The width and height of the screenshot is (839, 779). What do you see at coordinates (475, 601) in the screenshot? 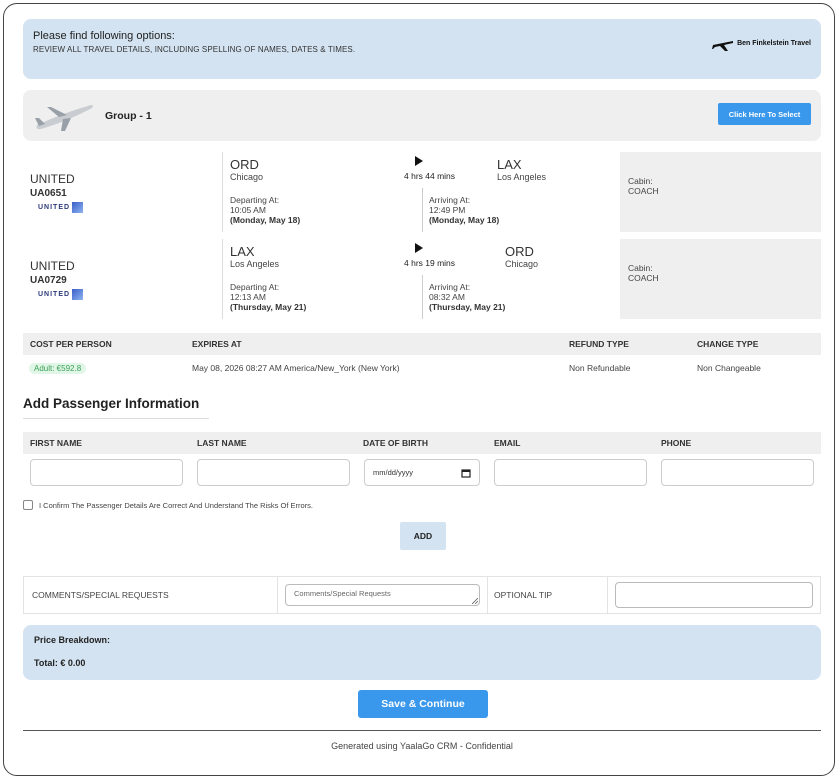
I see `resize-handle-icon` at bounding box center [475, 601].